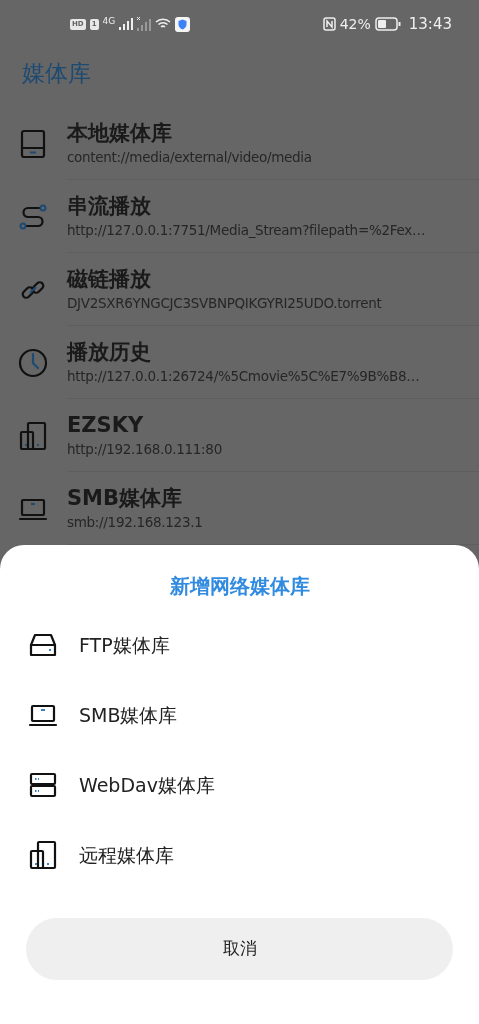 The width and height of the screenshot is (479, 1024). What do you see at coordinates (329, 24) in the screenshot?
I see `nfc-icon` at bounding box center [329, 24].